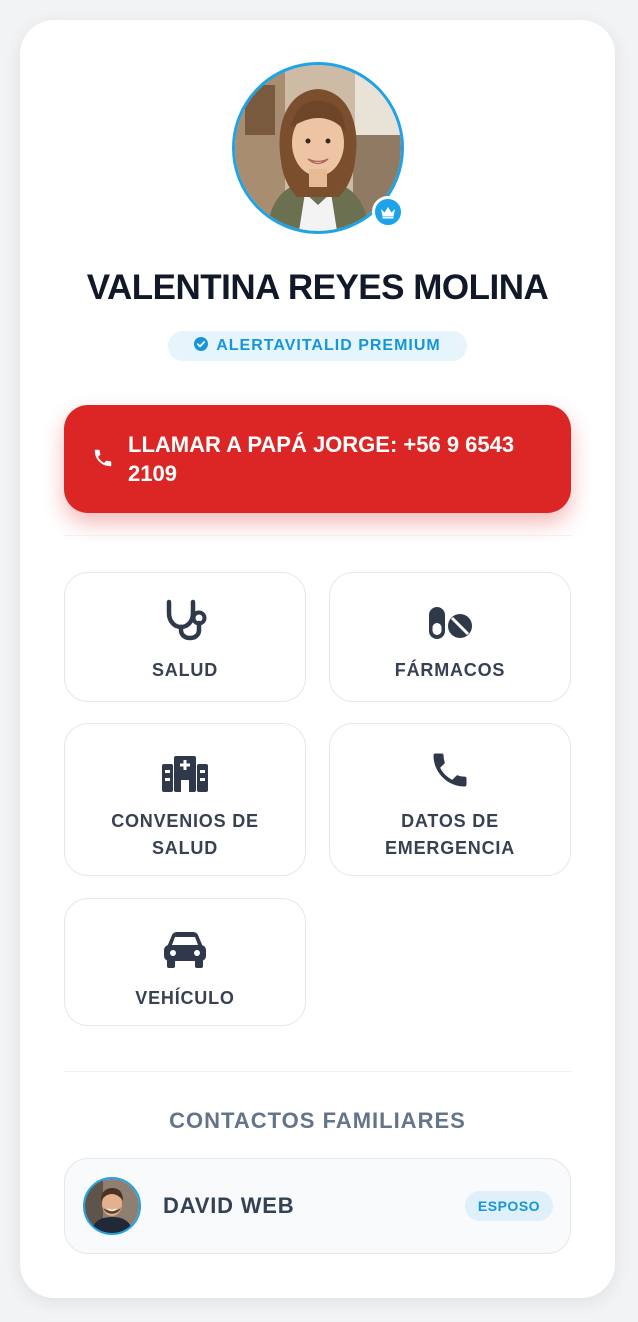  I want to click on check-circle-icon, so click(201, 346).